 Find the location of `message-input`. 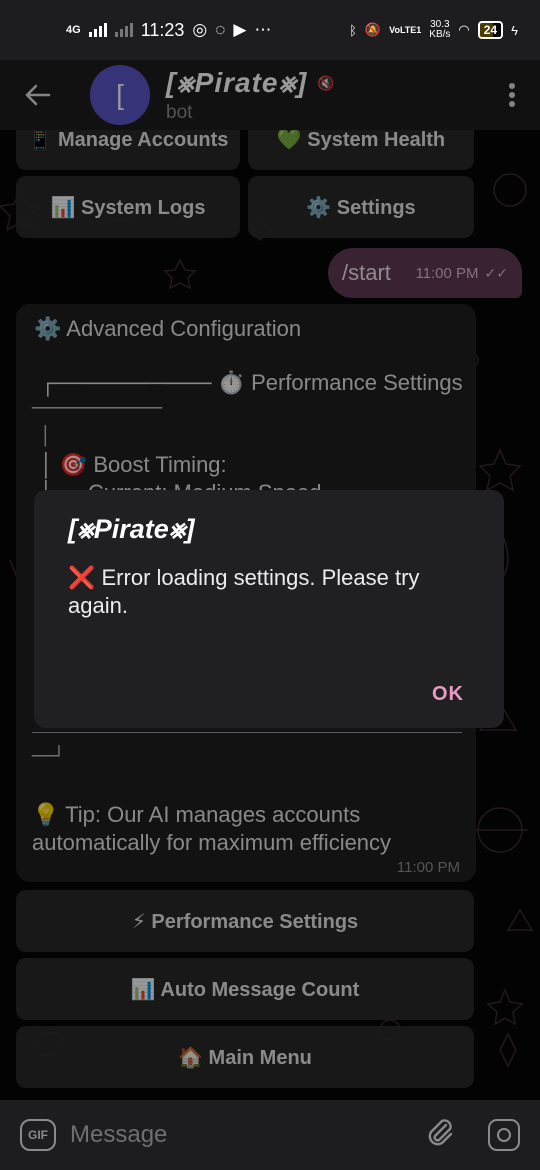

message-input is located at coordinates (235, 1135).